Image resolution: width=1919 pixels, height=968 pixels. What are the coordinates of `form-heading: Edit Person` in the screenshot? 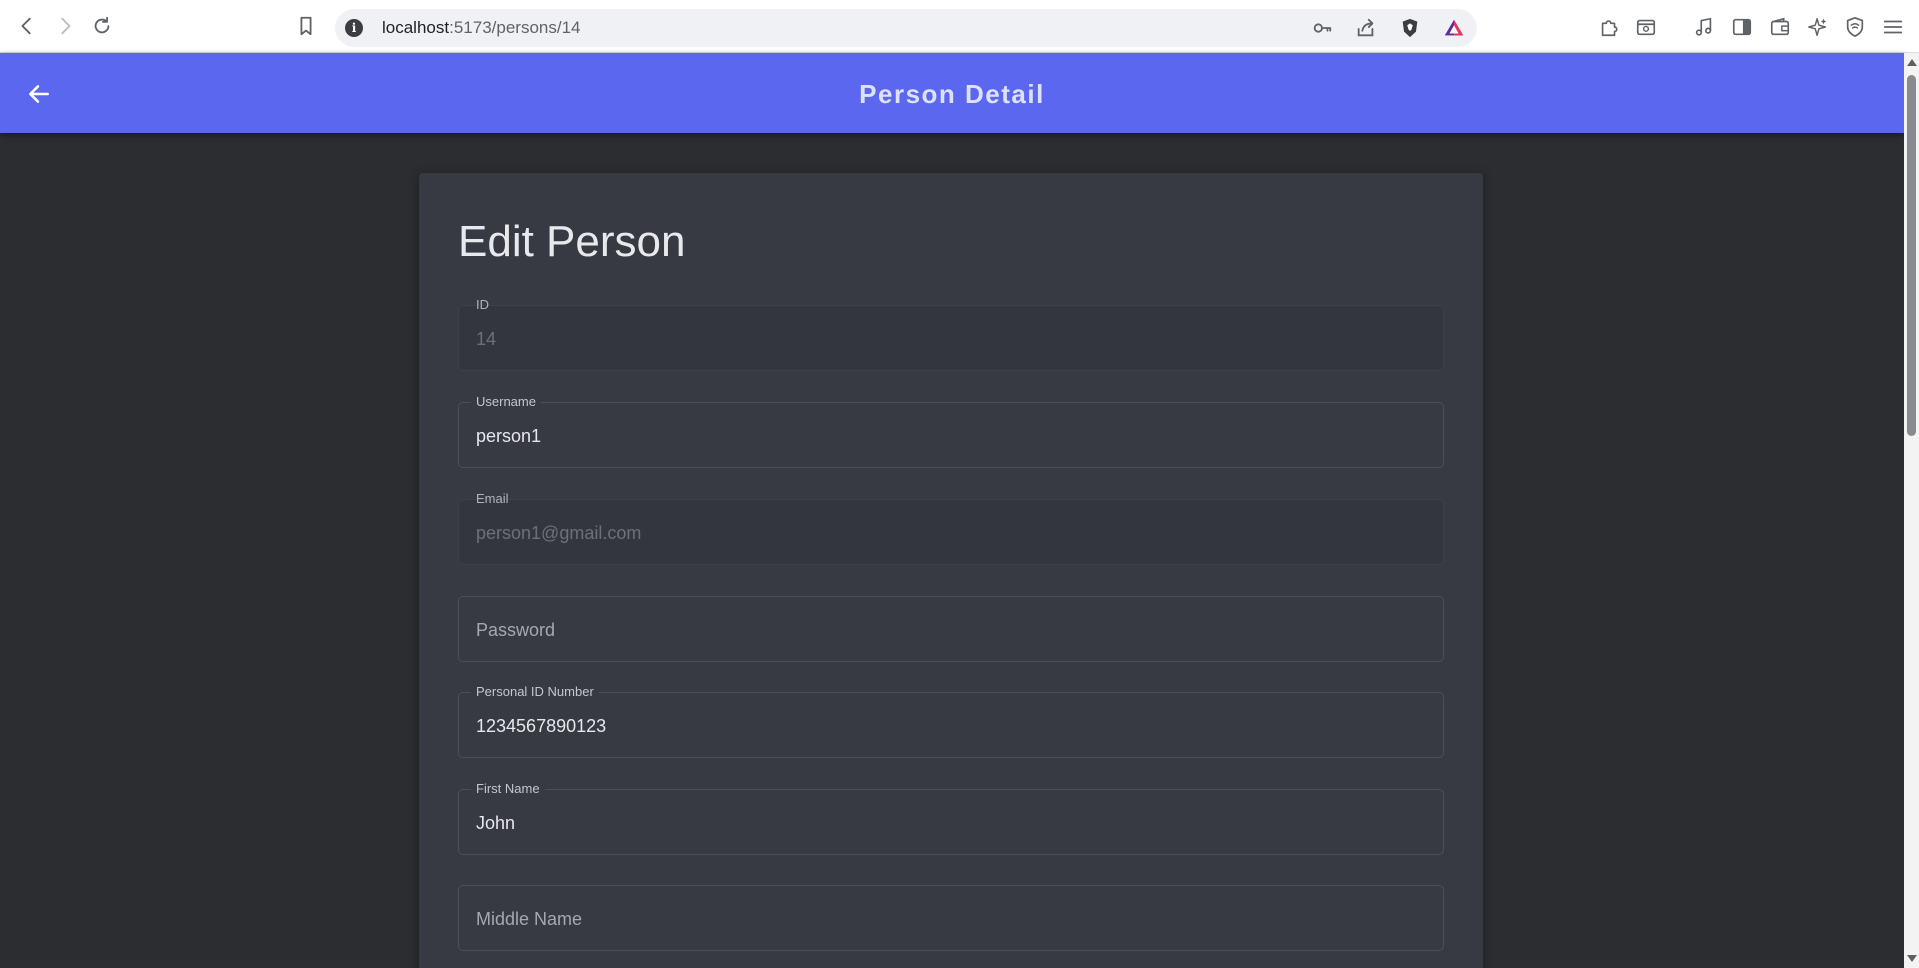 It's located at (572, 241).